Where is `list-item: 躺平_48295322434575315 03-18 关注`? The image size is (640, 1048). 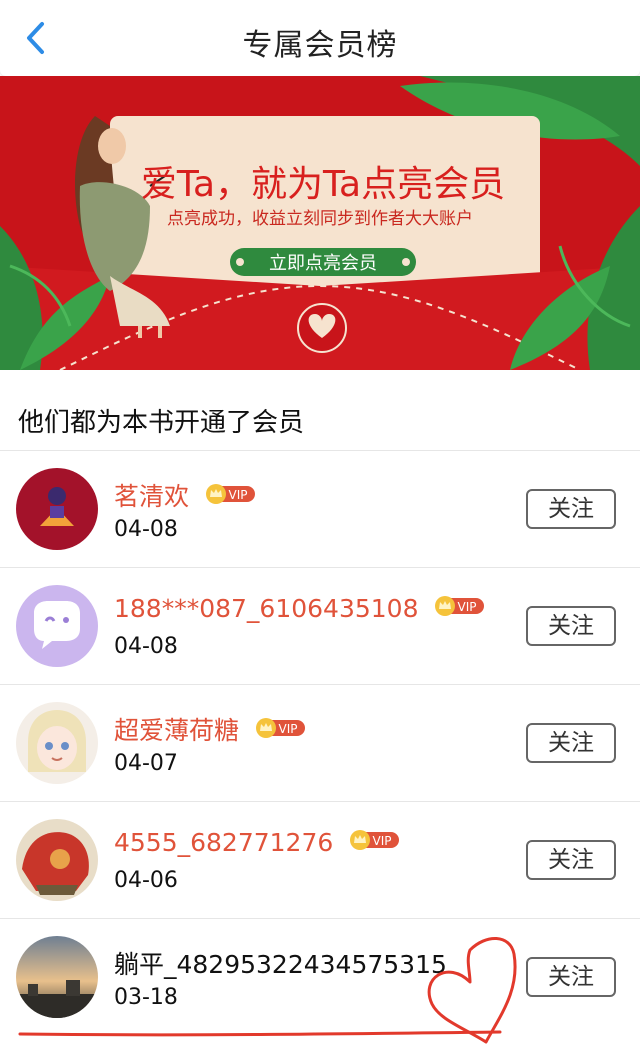
list-item: 躺平_48295322434575315 03-18 关注 is located at coordinates (320, 976).